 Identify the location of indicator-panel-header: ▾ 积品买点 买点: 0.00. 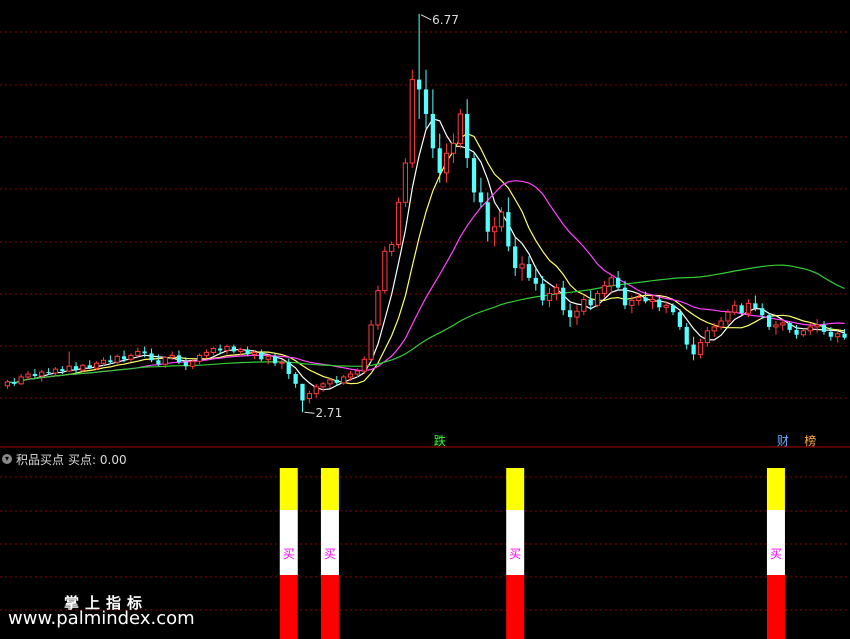
(64, 459).